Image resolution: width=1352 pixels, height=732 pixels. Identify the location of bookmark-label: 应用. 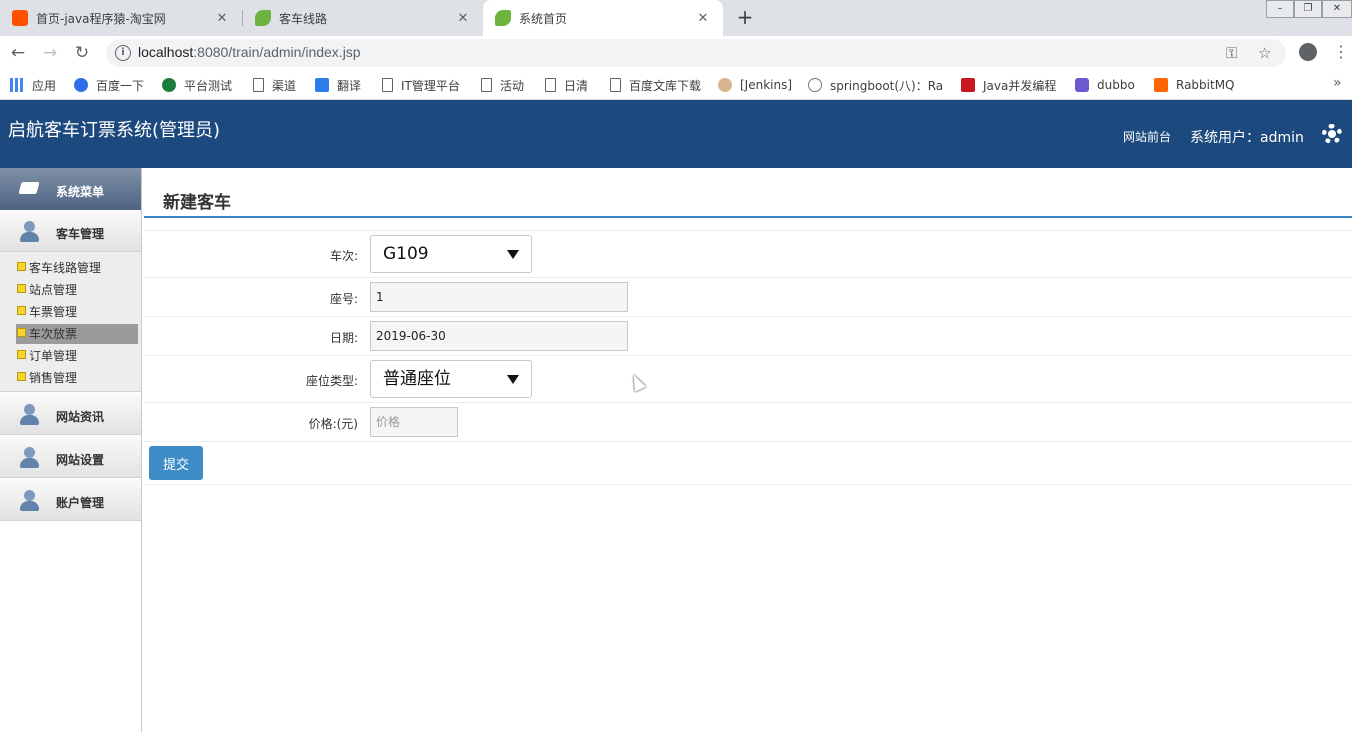
(44, 85).